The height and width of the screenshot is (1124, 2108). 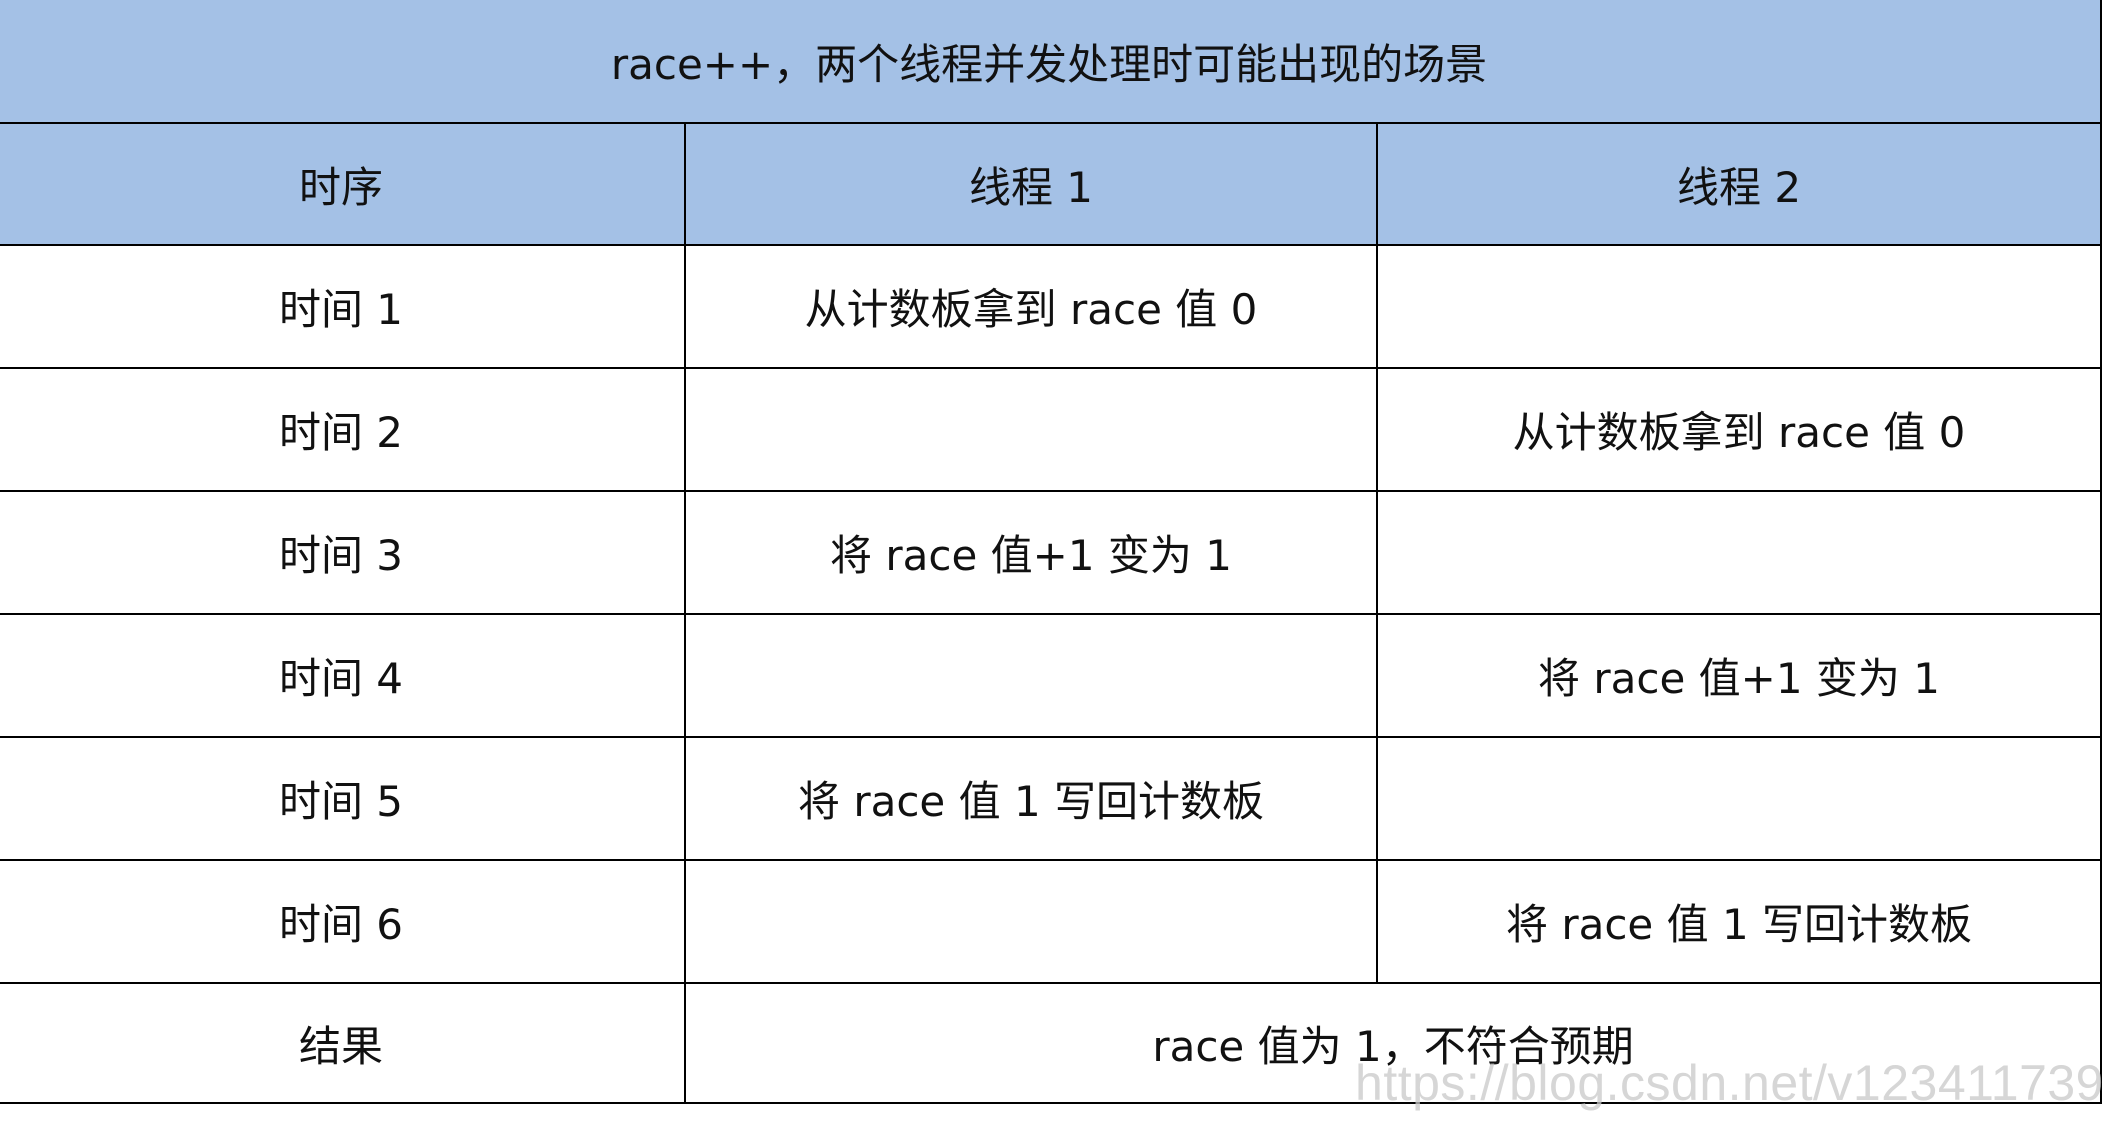 I want to click on result-value: race 值为 1，不符合预期, so click(x=1393, y=1043).